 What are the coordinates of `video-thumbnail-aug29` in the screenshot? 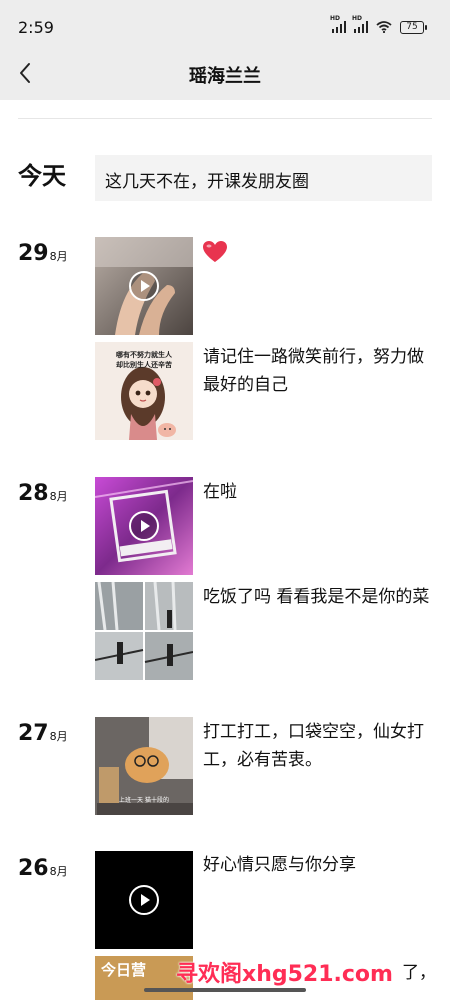 It's located at (144, 286).